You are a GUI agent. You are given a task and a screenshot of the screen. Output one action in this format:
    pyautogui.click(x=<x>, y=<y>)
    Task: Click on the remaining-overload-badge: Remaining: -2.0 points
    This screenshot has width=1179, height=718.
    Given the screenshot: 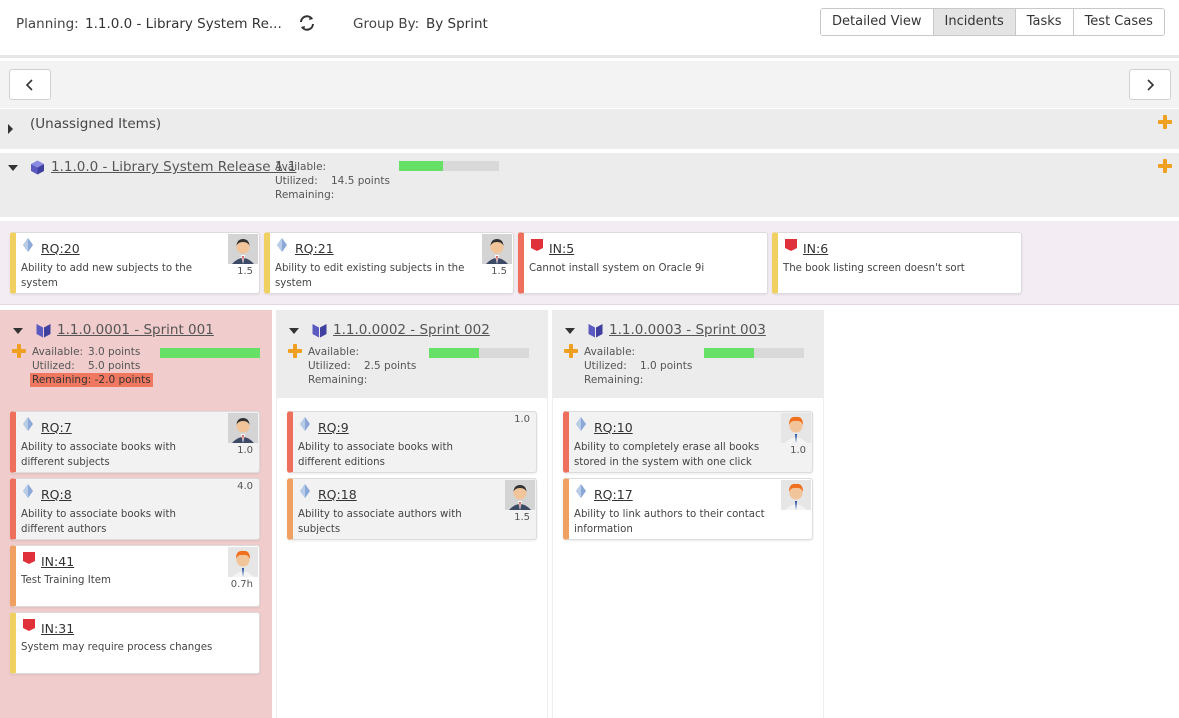 What is the action you would take?
    pyautogui.click(x=91, y=380)
    